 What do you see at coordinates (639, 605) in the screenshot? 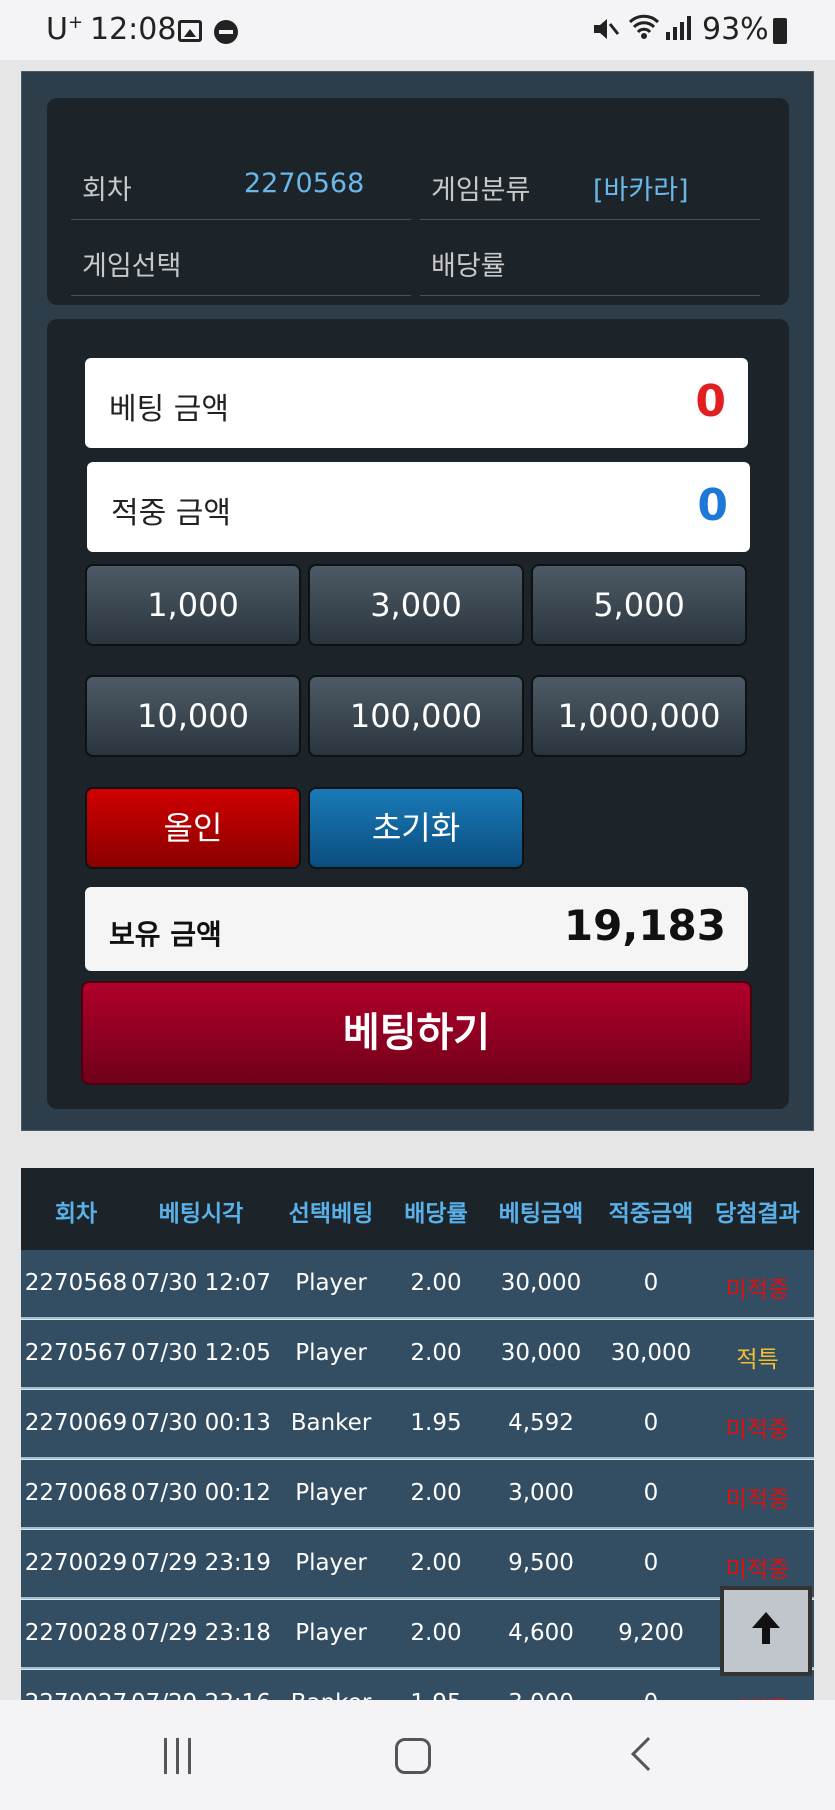
I see `chip-5000-button: 5,000` at bounding box center [639, 605].